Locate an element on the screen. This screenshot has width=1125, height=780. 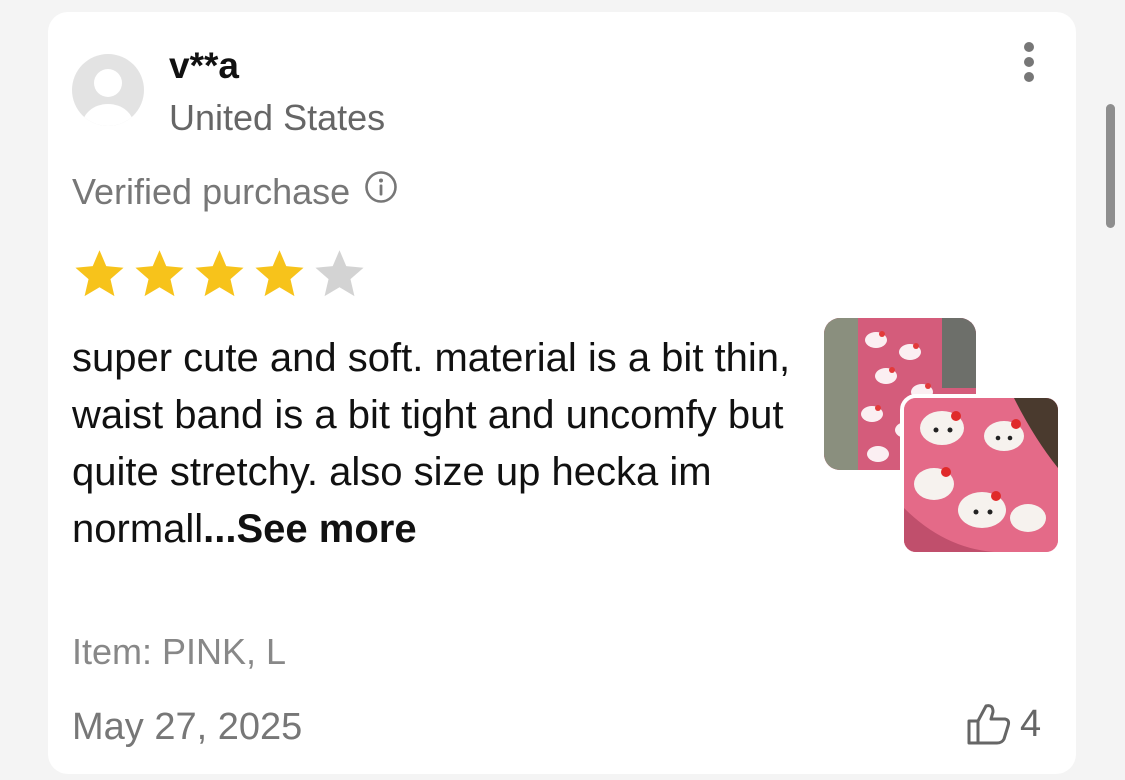
more-options-icon is located at coordinates (1030, 62).